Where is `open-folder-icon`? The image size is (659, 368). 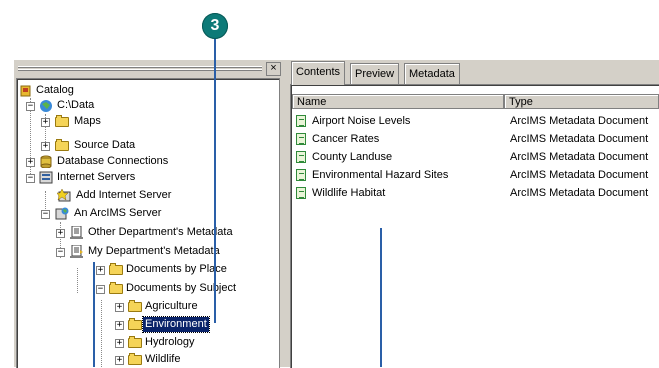
open-folder-icon is located at coordinates (135, 324).